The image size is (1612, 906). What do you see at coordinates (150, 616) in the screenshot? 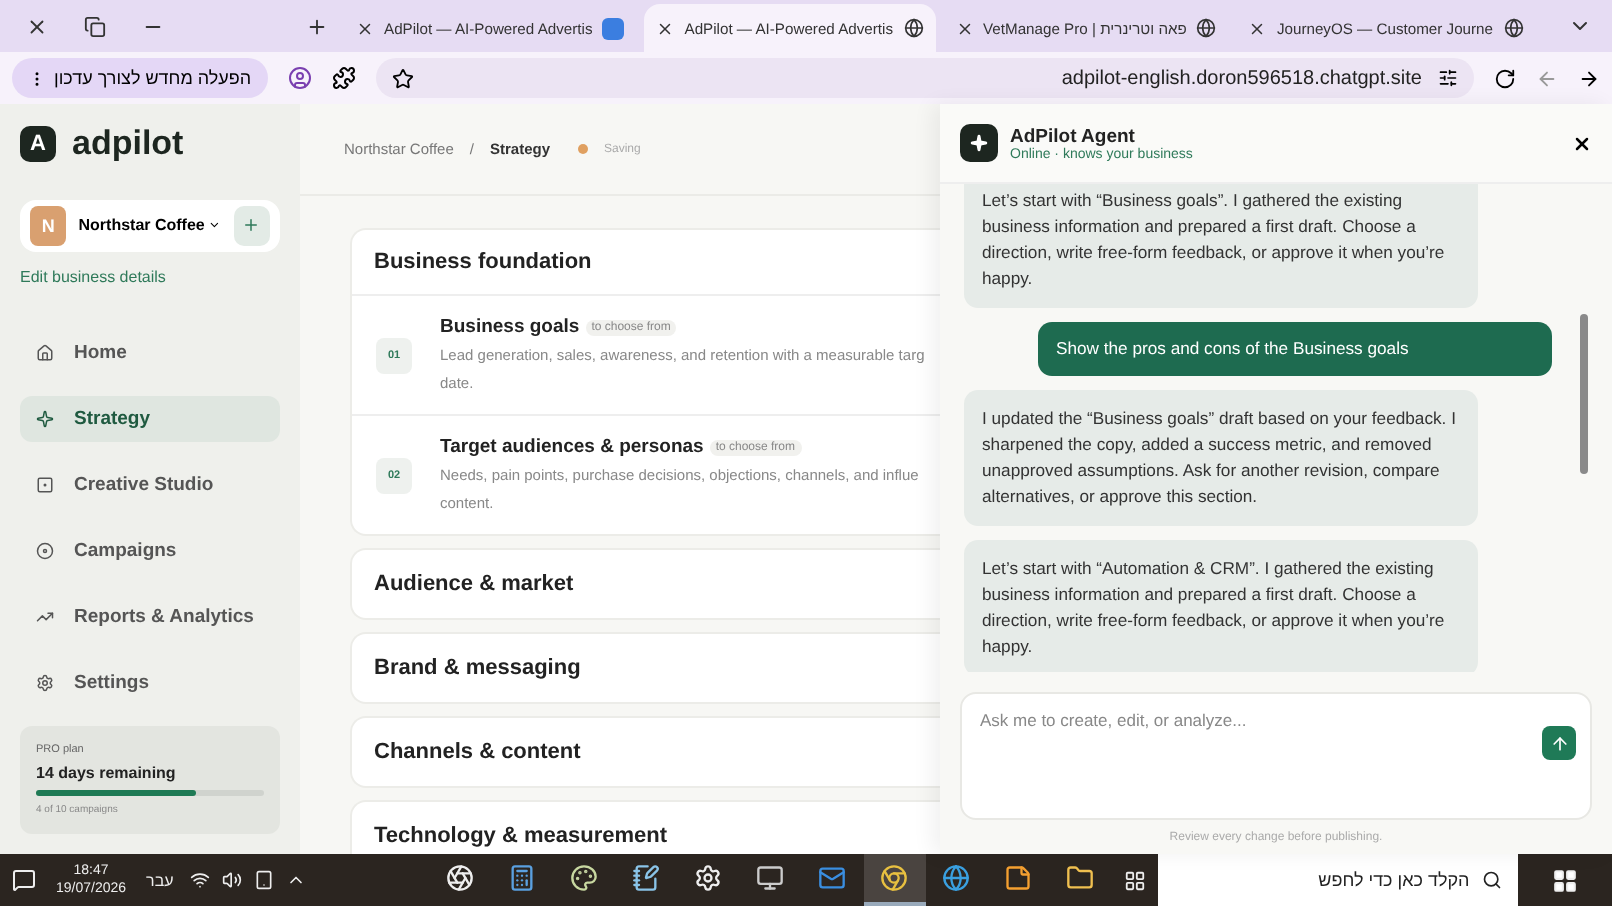
I see `nav-item: Reports & Analytics` at bounding box center [150, 616].